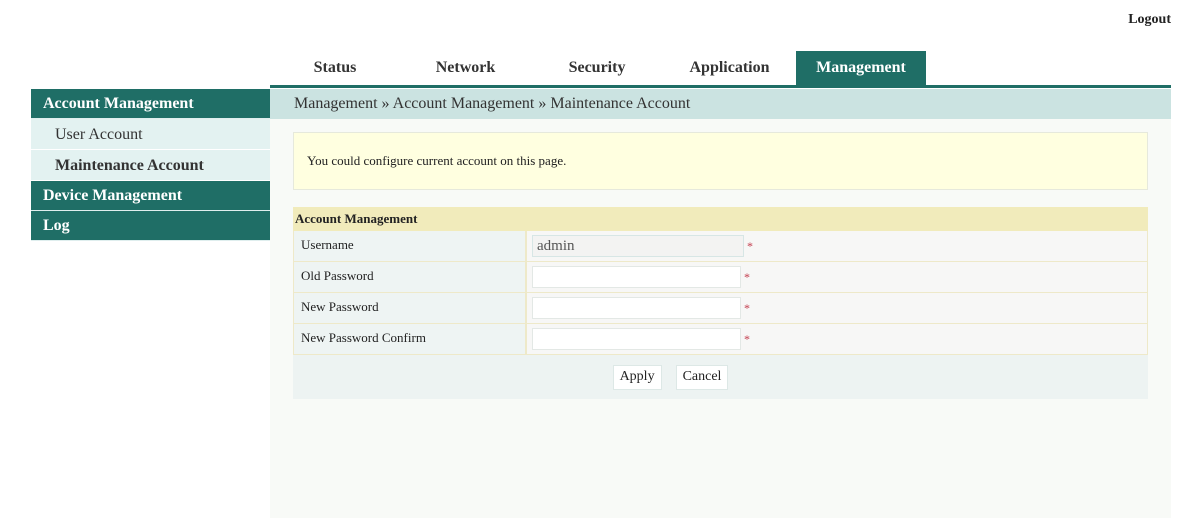 This screenshot has height=518, width=1200. Describe the element at coordinates (410, 277) in the screenshot. I see `old-password-label: Old Password` at that location.